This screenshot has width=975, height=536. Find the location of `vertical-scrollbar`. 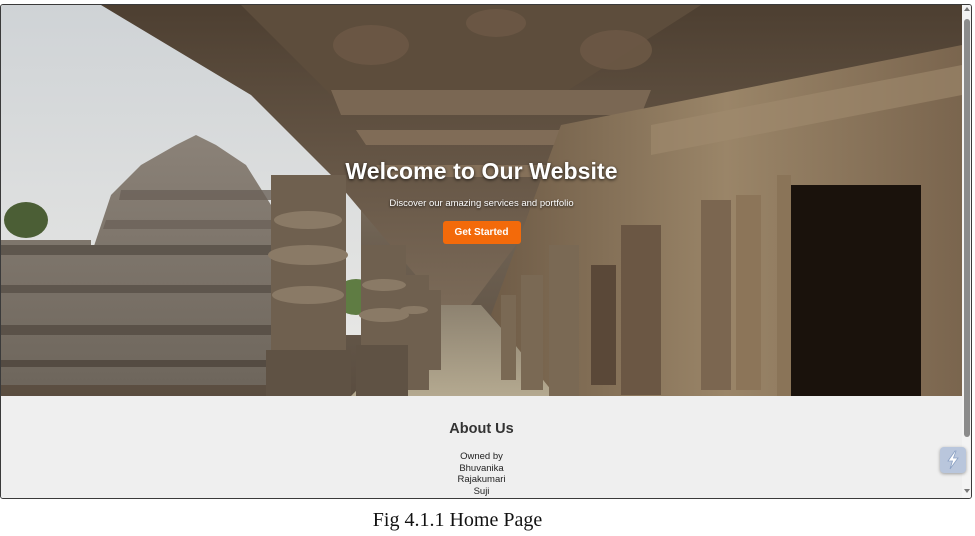

vertical-scrollbar is located at coordinates (966, 251).